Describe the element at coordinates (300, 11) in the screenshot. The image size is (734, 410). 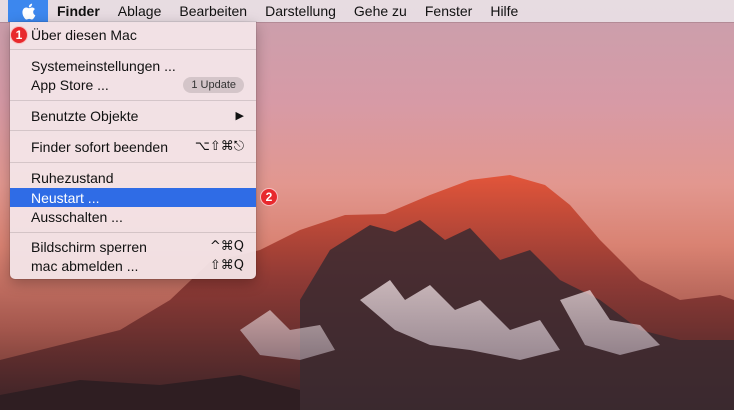
I see `menu-darstellung: Darstellung` at that location.